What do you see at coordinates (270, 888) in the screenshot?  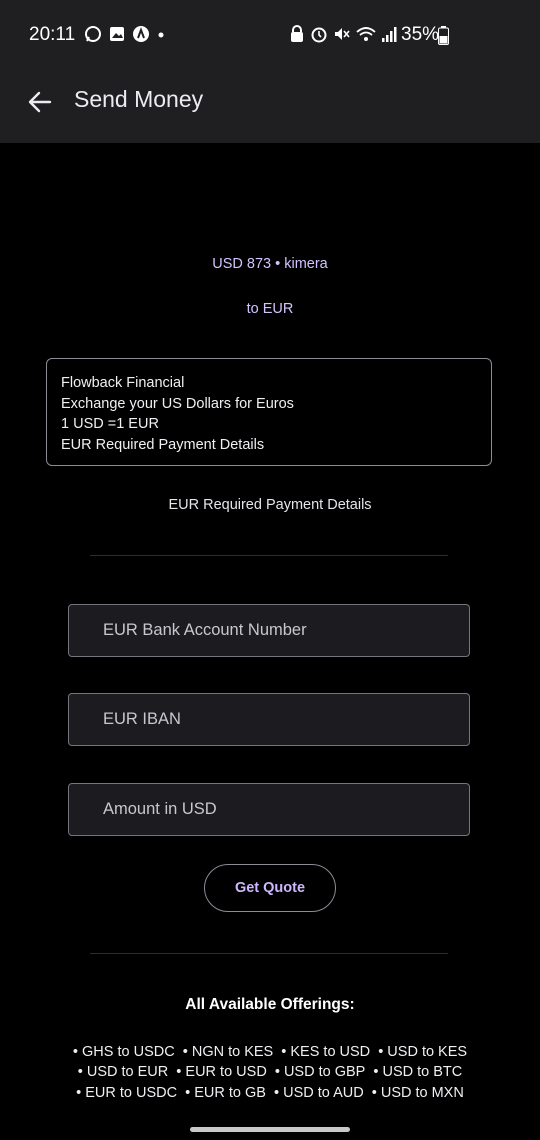 I see `get-quote-button: Get Quote` at bounding box center [270, 888].